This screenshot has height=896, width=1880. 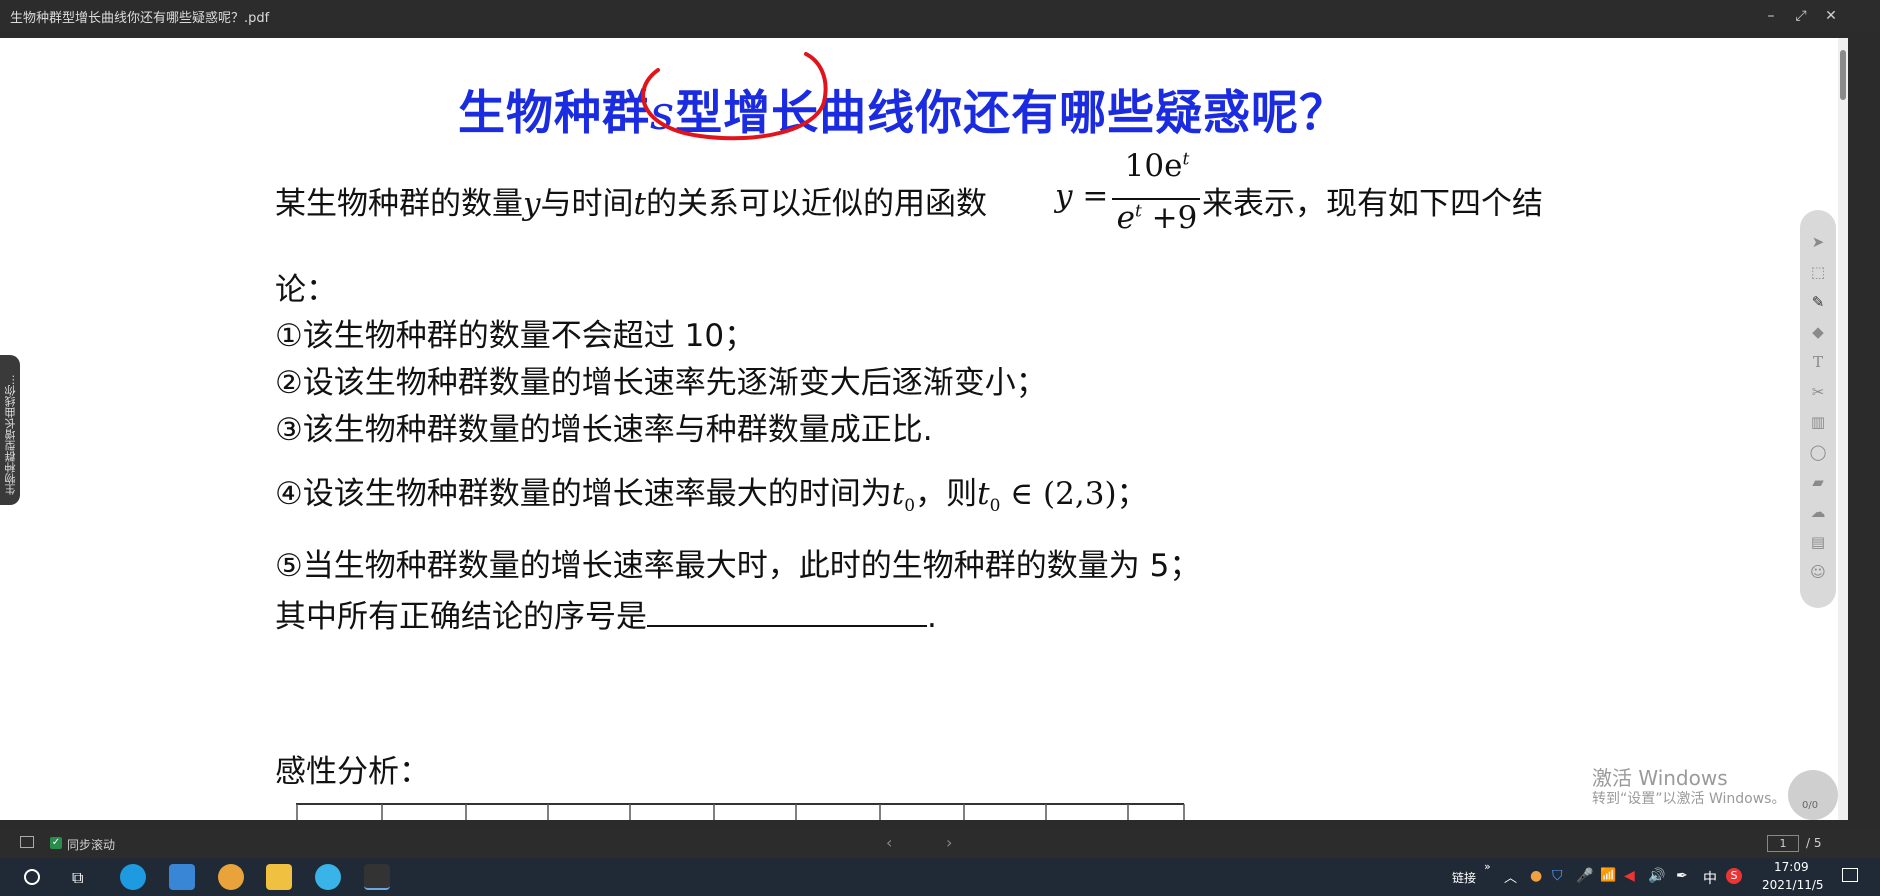 I want to click on problem-line-1: 某生物种群的数量y与时间t的关系可以近似的用函数, so click(x=631, y=200).